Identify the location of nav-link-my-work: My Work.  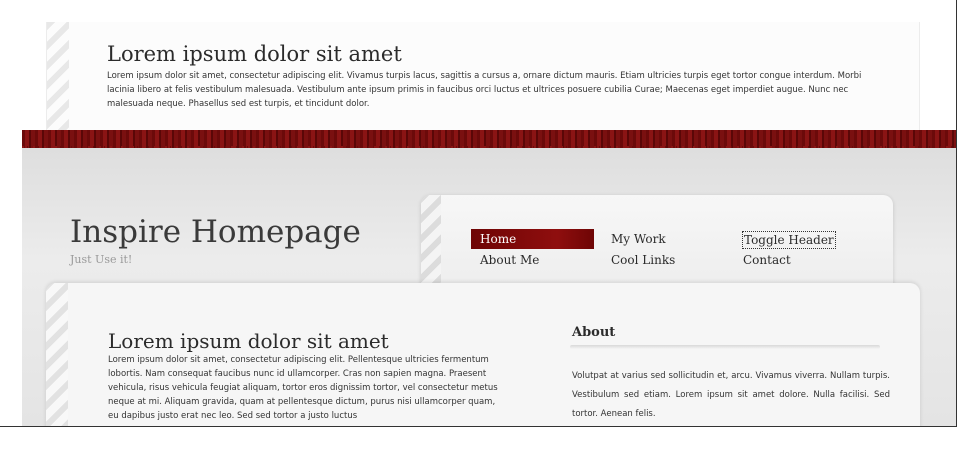
(638, 239).